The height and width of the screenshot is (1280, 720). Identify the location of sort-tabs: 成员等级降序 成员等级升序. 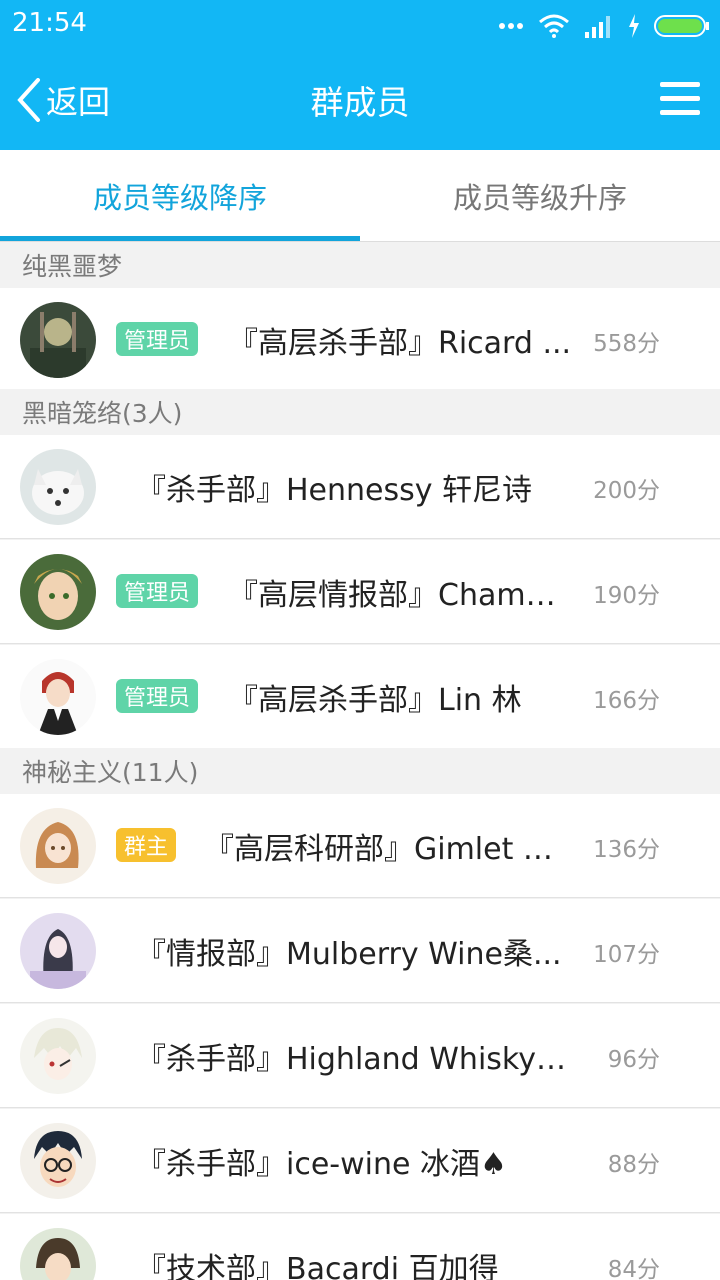
(360, 196).